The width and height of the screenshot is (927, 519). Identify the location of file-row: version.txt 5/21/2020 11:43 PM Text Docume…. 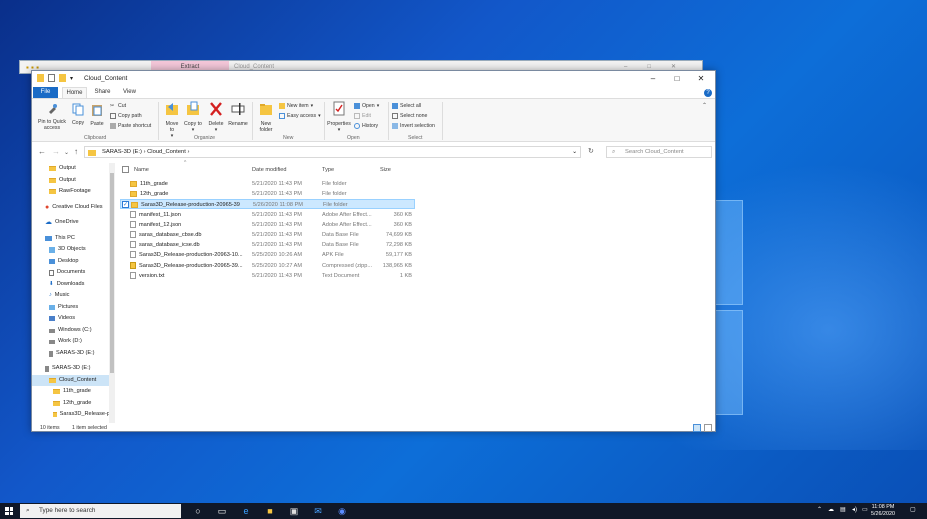
(267, 276).